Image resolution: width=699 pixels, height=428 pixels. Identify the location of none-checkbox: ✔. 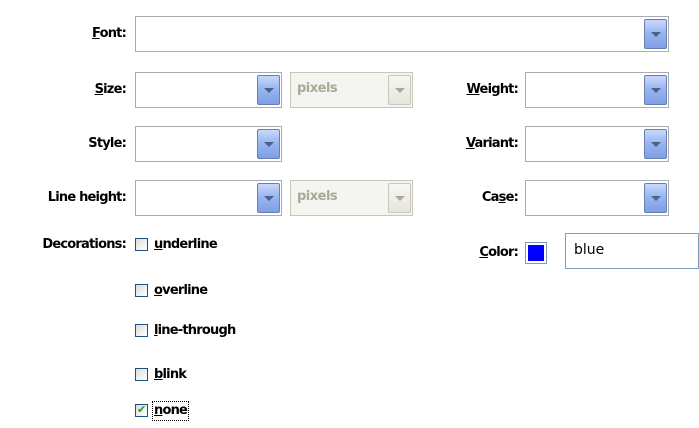
(141, 410).